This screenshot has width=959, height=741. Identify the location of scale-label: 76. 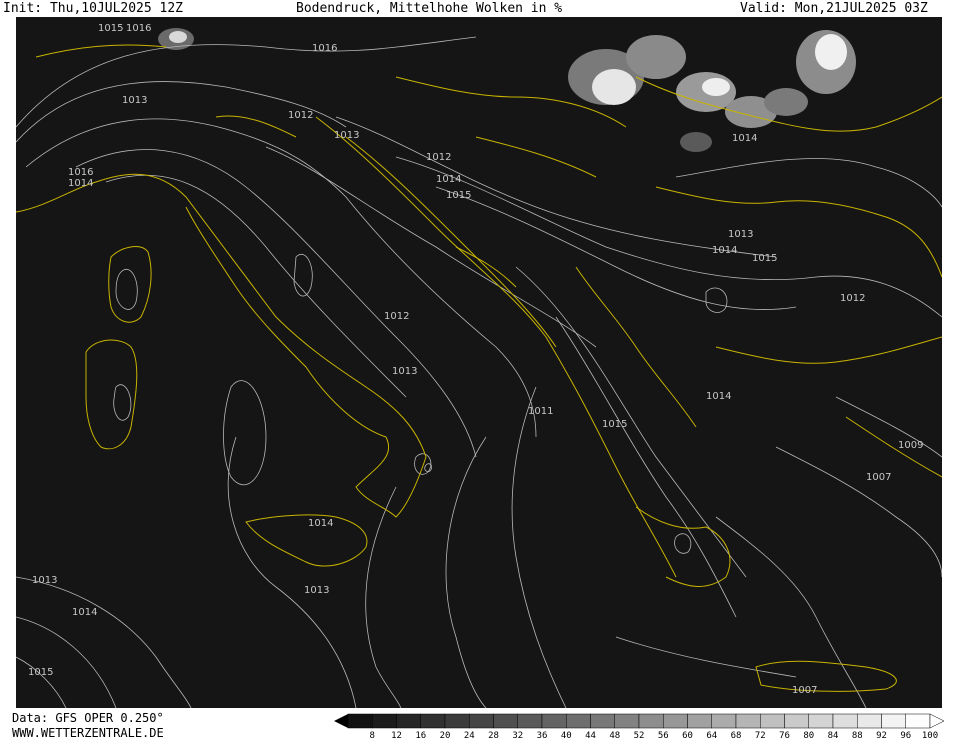
(784, 736).